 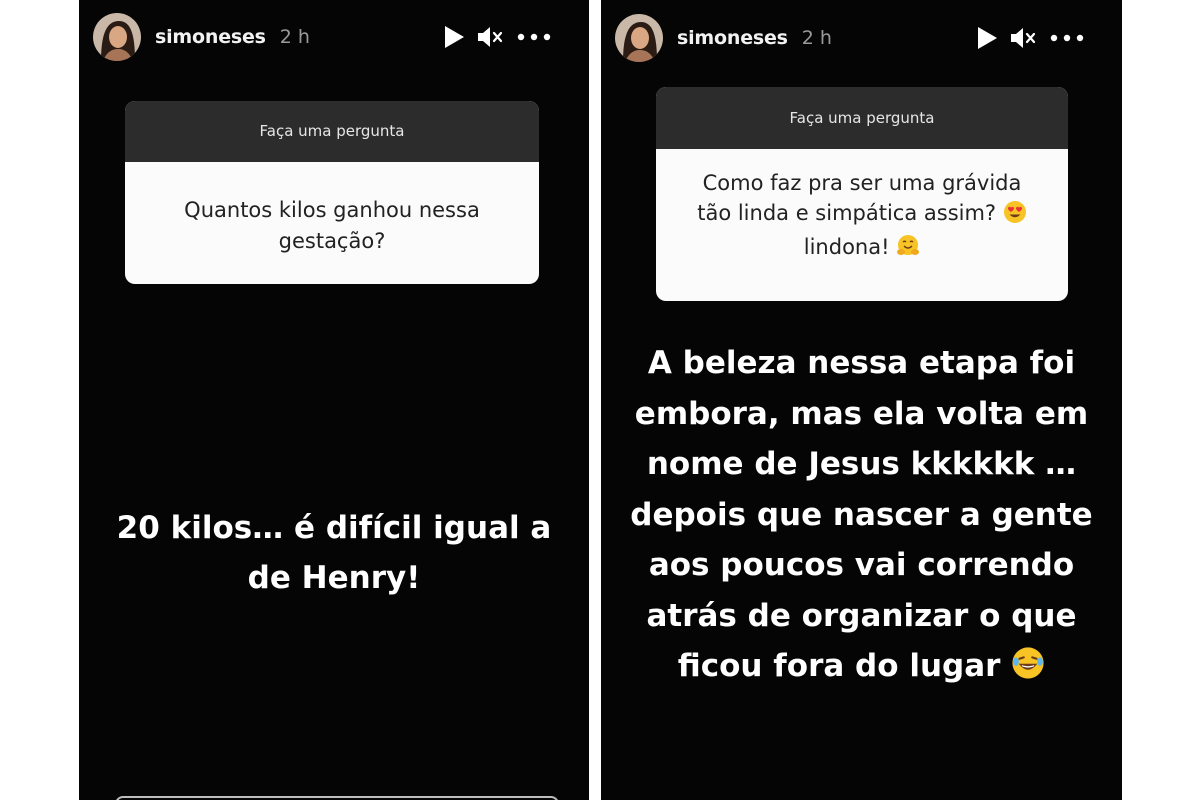 What do you see at coordinates (334, 553) in the screenshot?
I see `answer-text: 20 kilos… é difícil igual a de Henry!` at bounding box center [334, 553].